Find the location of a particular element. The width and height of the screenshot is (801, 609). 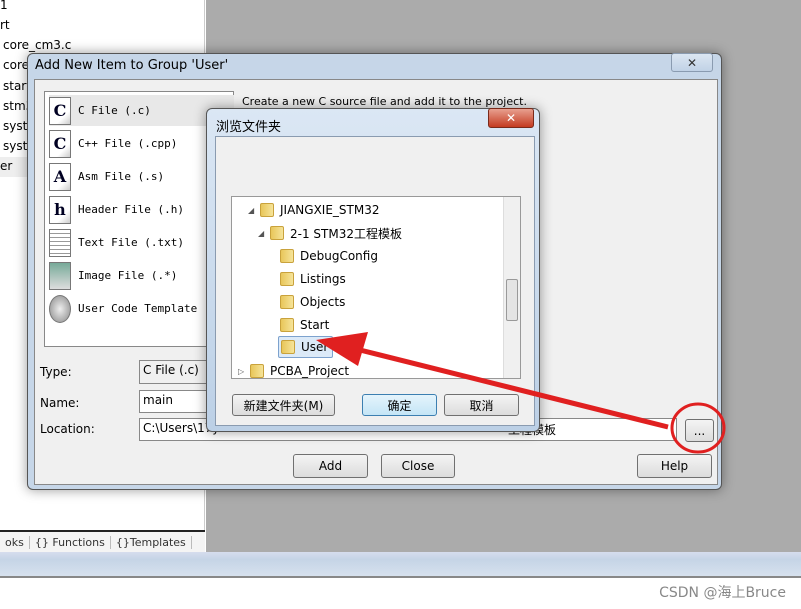

arrow-line is located at coordinates (510, 387).